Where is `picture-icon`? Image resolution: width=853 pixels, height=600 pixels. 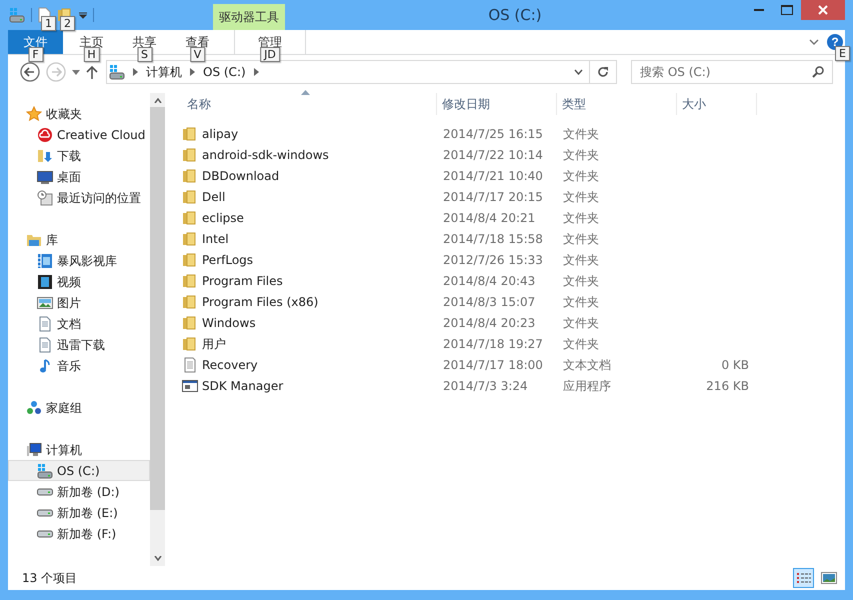 picture-icon is located at coordinates (45, 302).